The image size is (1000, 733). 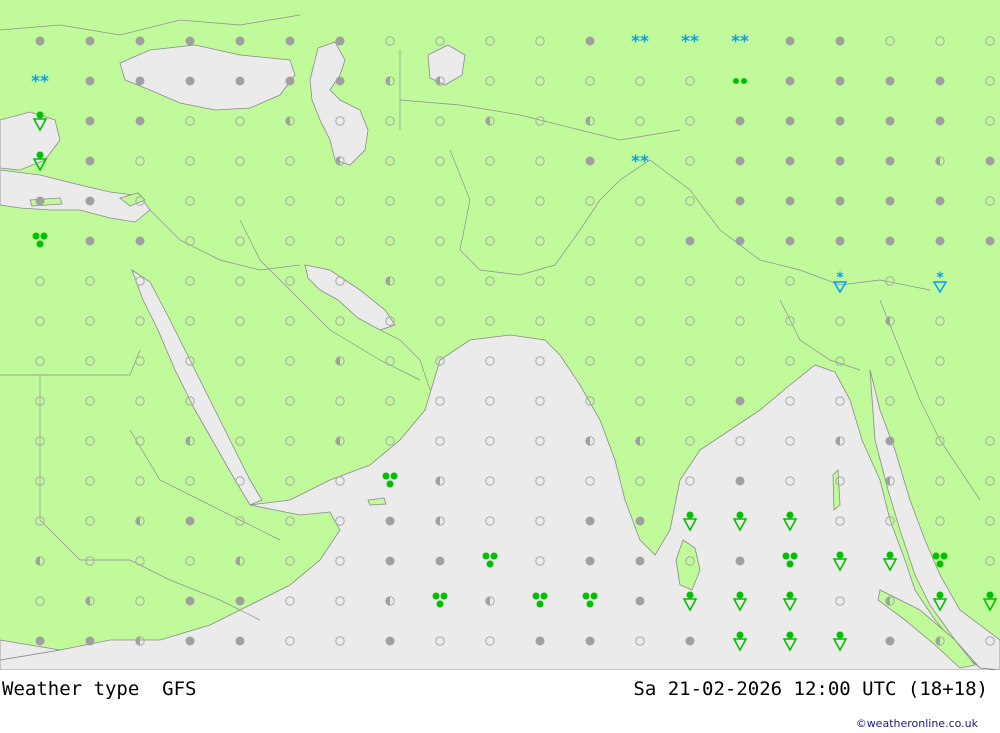 What do you see at coordinates (179, 689) in the screenshot?
I see `model-label: GFS` at bounding box center [179, 689].